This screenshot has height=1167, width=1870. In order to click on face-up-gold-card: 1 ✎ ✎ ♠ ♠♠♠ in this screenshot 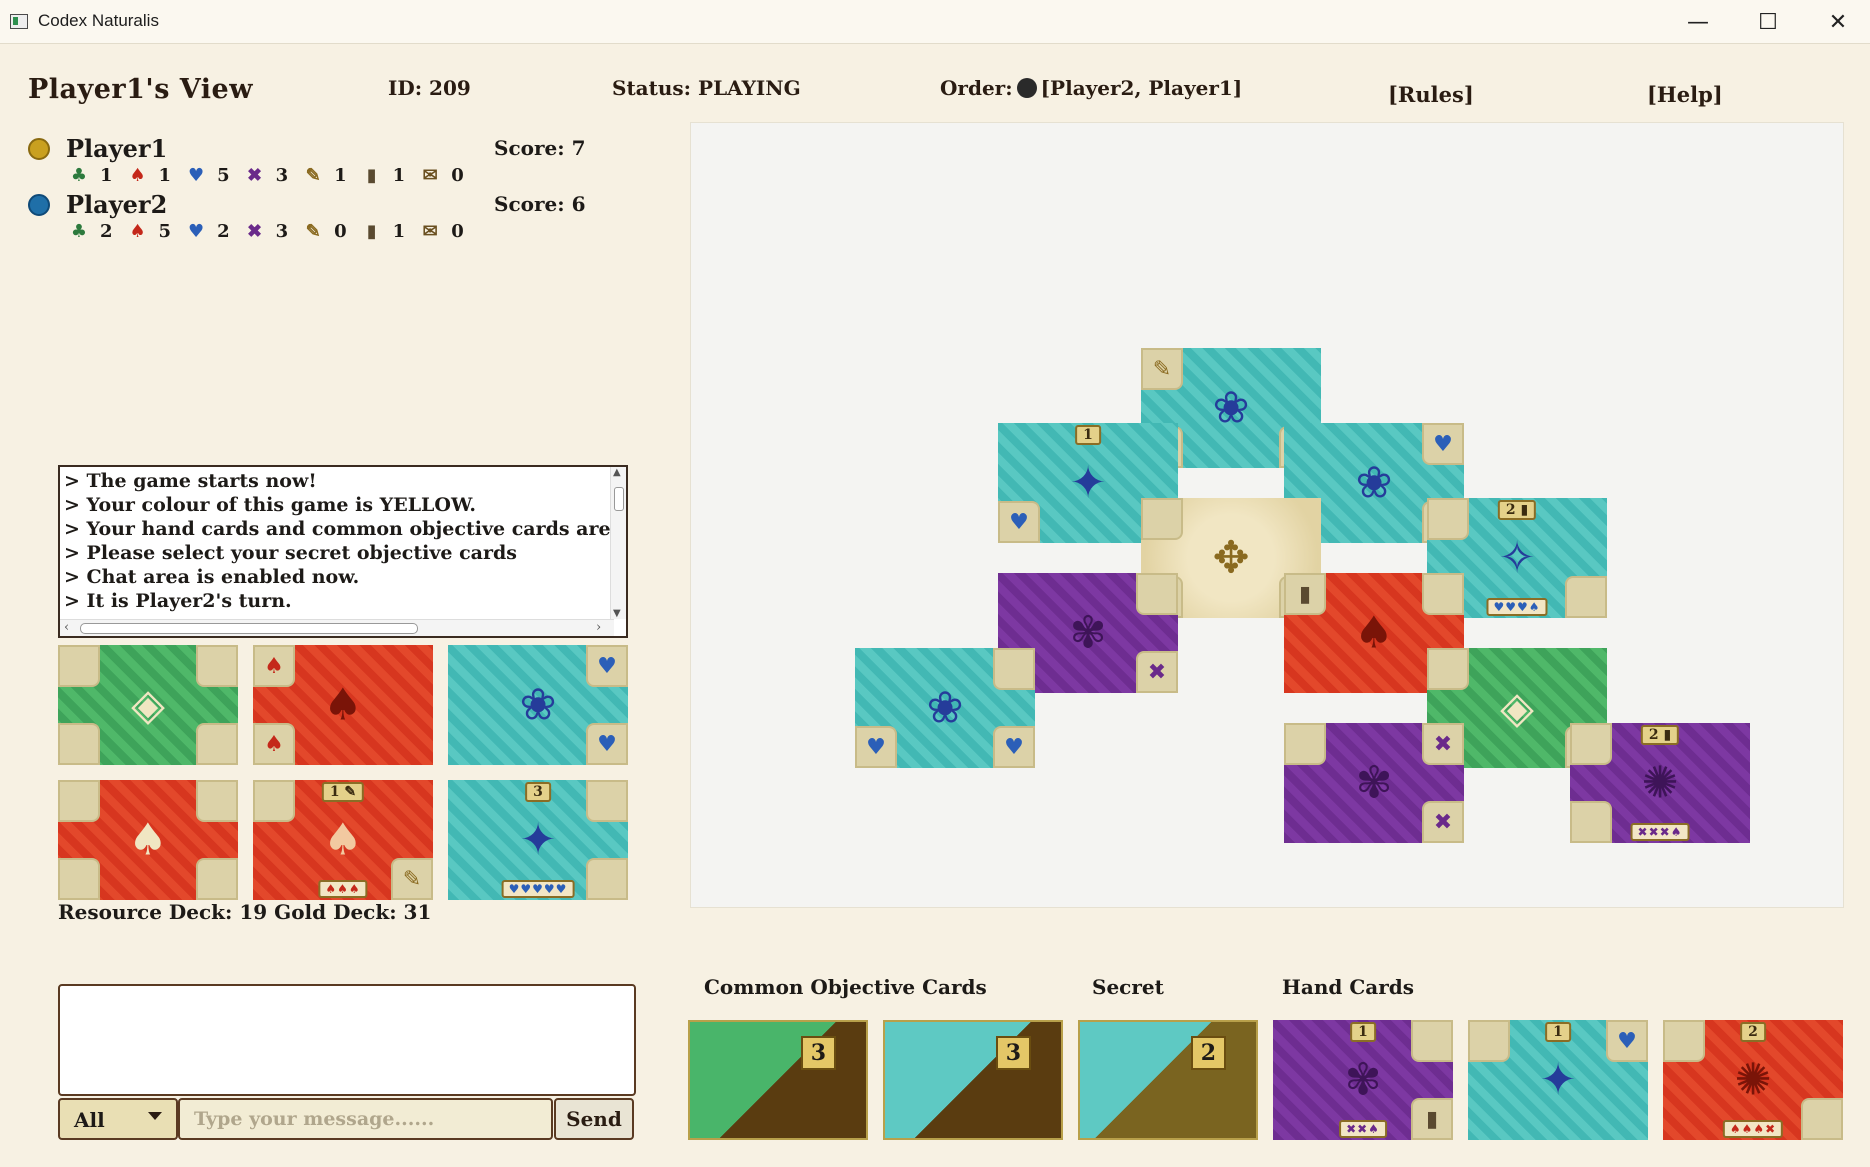, I will do `click(343, 840)`.